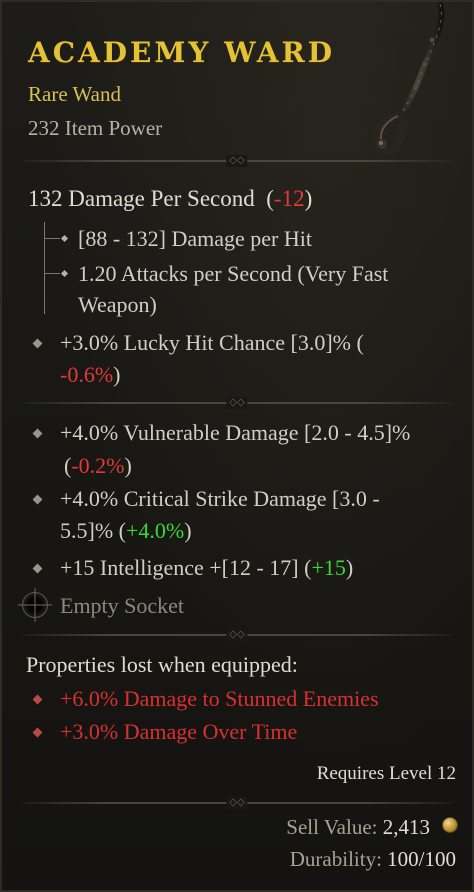 The width and height of the screenshot is (474, 892). I want to click on affix-crit-prefix: 5.5]% (, so click(93, 530).